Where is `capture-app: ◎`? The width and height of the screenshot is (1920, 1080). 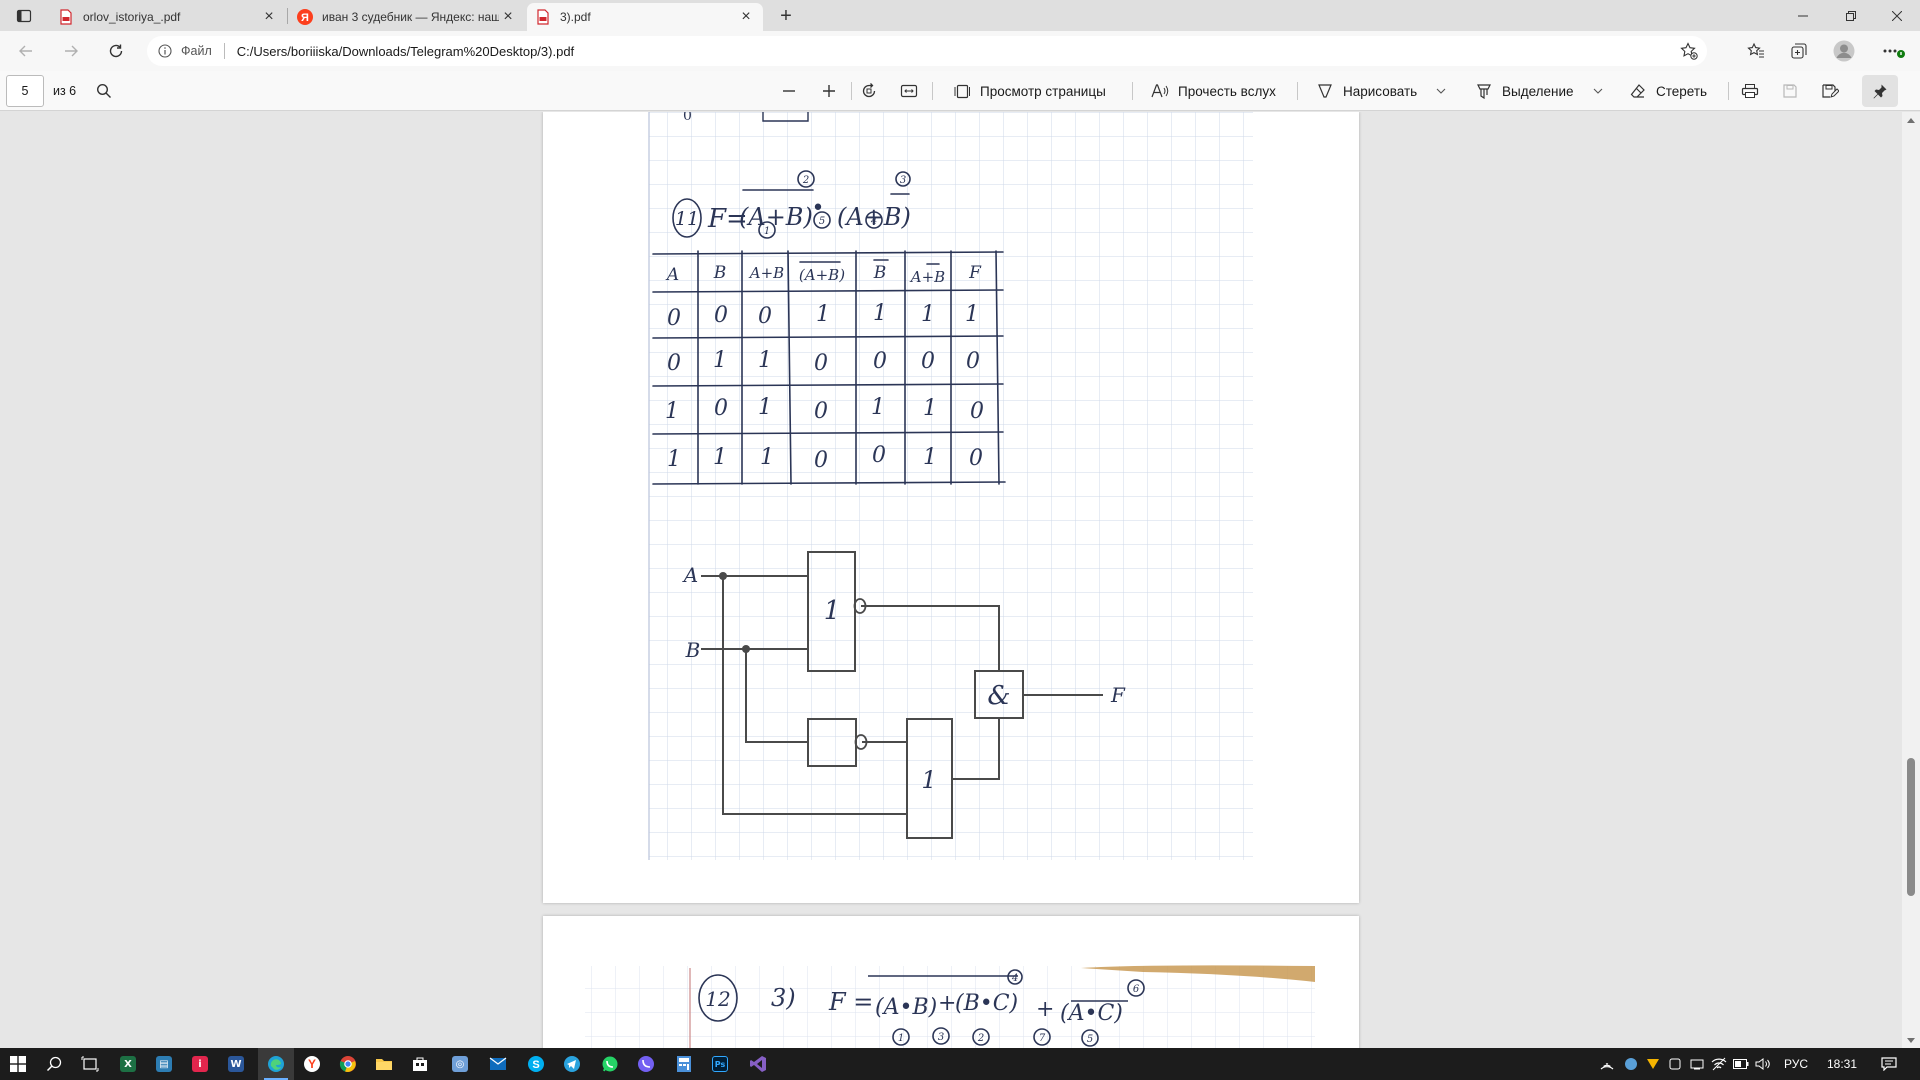 capture-app: ◎ is located at coordinates (460, 1064).